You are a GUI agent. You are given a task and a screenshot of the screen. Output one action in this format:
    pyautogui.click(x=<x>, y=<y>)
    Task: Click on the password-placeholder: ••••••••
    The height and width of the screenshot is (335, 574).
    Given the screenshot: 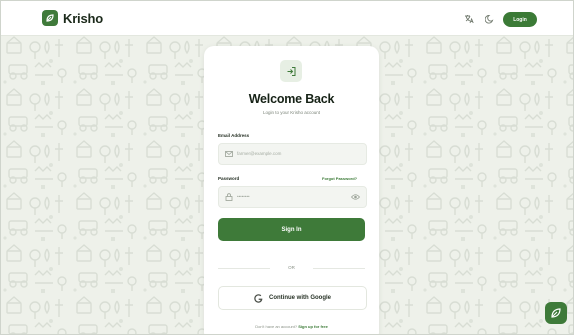 What is the action you would take?
    pyautogui.click(x=243, y=196)
    